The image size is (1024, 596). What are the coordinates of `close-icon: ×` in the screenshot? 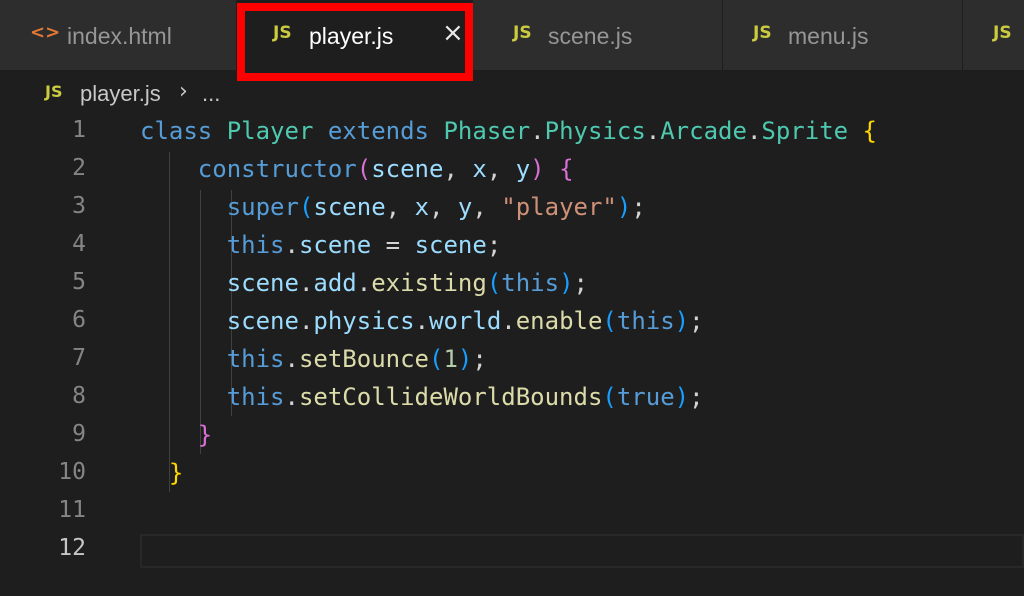 It's located at (453, 33).